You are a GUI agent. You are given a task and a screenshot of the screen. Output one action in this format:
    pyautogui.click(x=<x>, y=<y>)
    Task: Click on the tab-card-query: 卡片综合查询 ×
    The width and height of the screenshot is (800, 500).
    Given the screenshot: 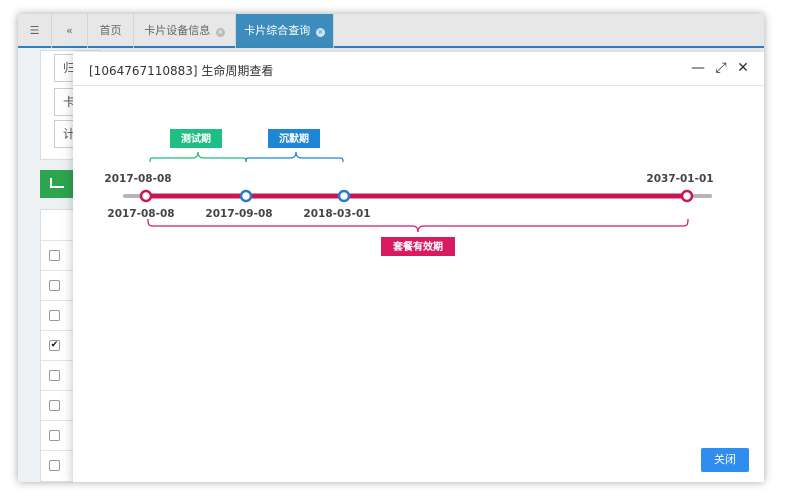 What is the action you would take?
    pyautogui.click(x=285, y=31)
    